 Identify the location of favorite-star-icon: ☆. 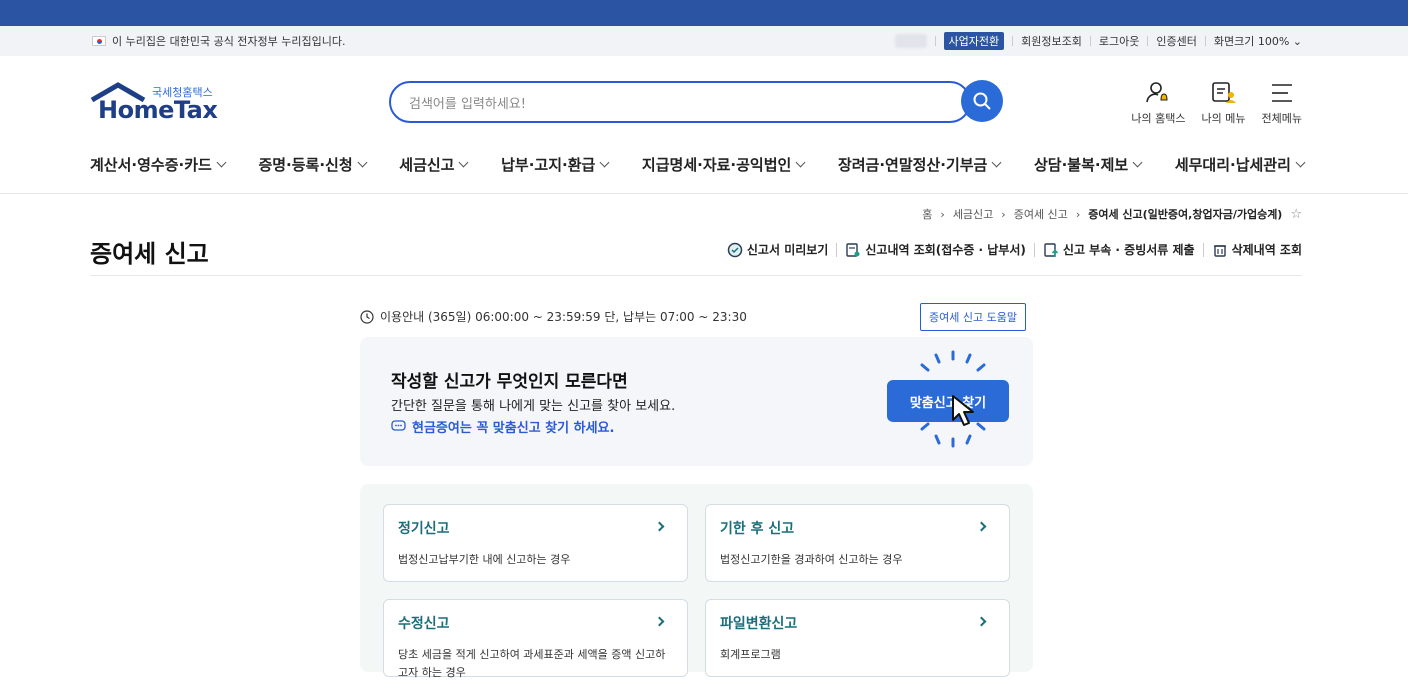
(1296, 214).